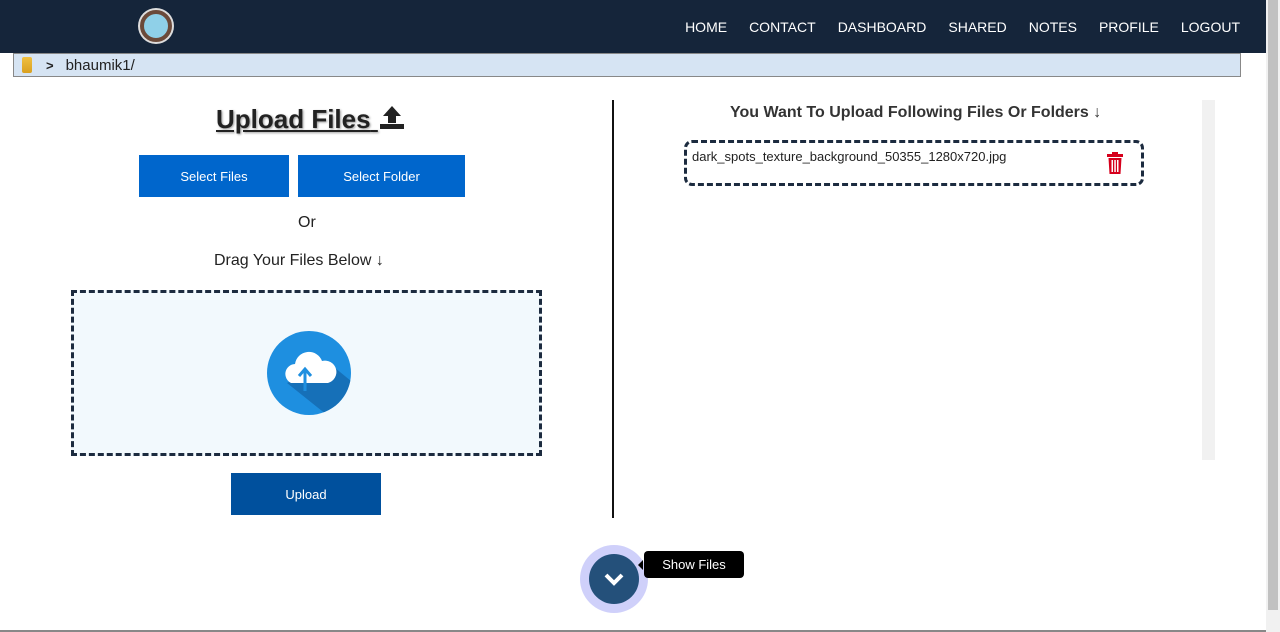 Image resolution: width=1280 pixels, height=632 pixels. Describe the element at coordinates (381, 176) in the screenshot. I see `select-folder-button: Select Folder` at that location.